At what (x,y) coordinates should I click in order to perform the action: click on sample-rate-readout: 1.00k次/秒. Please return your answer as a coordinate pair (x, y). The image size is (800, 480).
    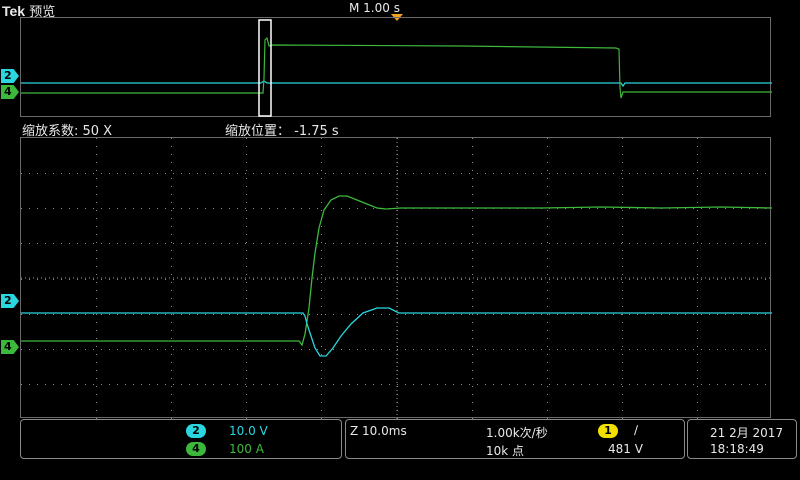
    Looking at the image, I should click on (517, 433).